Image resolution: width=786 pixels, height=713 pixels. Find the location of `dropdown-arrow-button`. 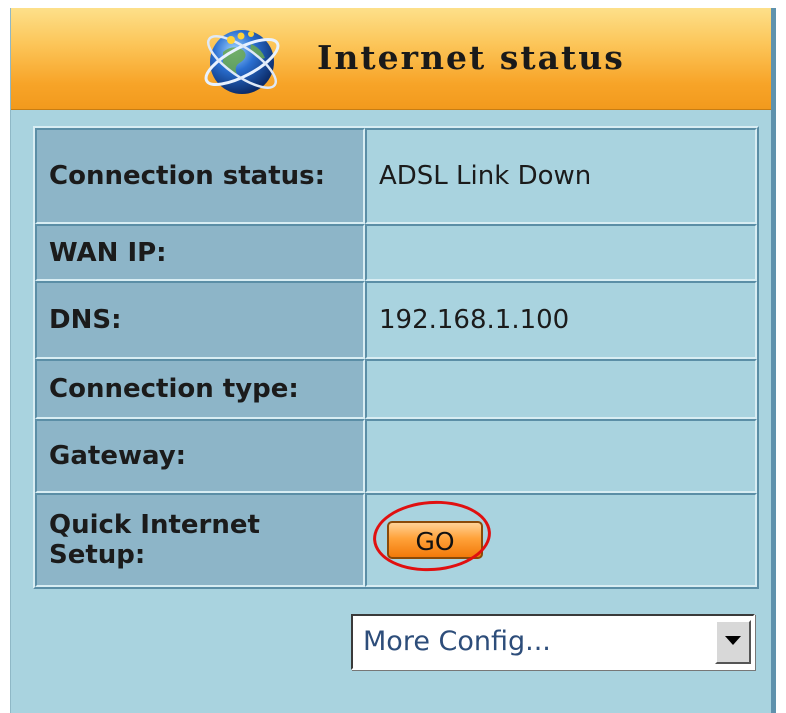

dropdown-arrow-button is located at coordinates (733, 642).